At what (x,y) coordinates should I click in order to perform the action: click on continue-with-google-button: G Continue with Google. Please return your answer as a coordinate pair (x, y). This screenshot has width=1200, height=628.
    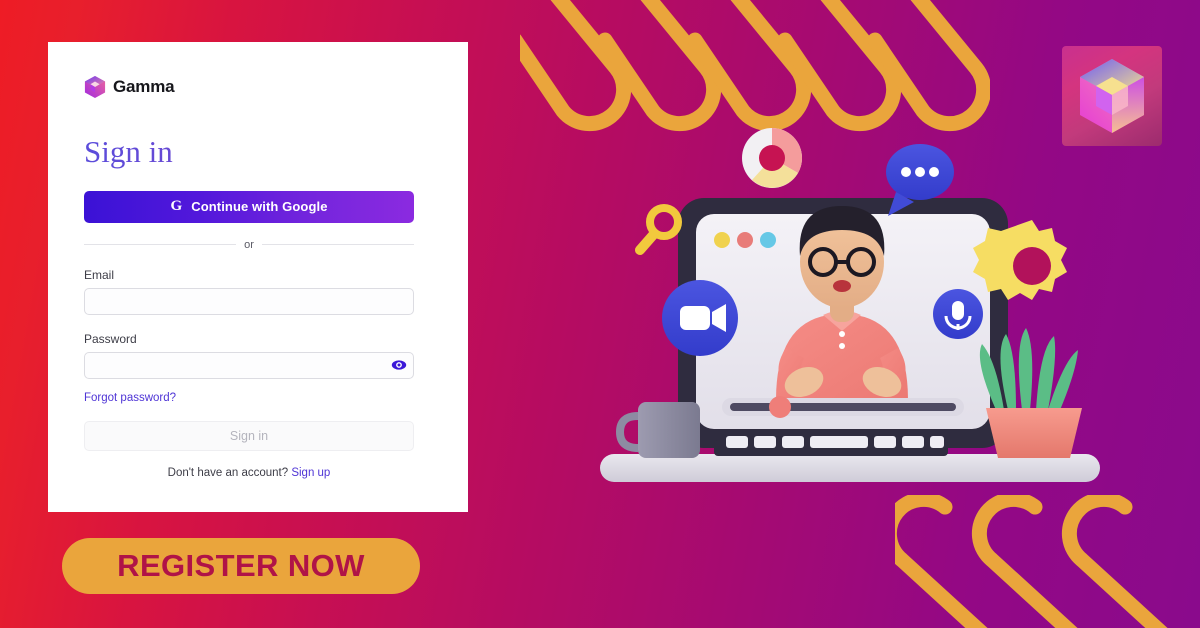
    Looking at the image, I should click on (249, 206).